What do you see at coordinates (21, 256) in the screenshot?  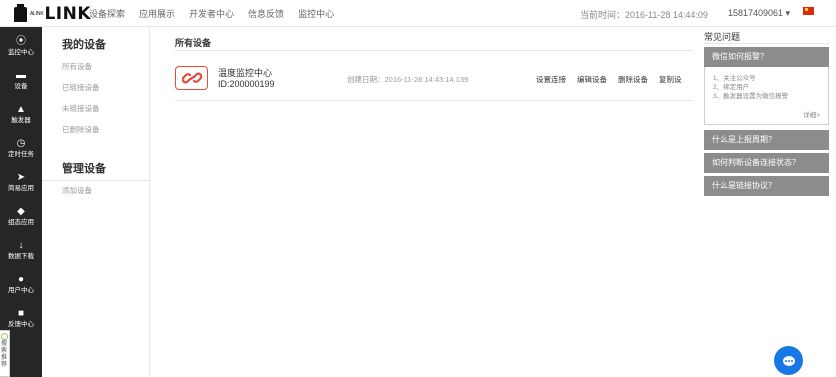 I see `sidebar-item-label: 数据下载` at bounding box center [21, 256].